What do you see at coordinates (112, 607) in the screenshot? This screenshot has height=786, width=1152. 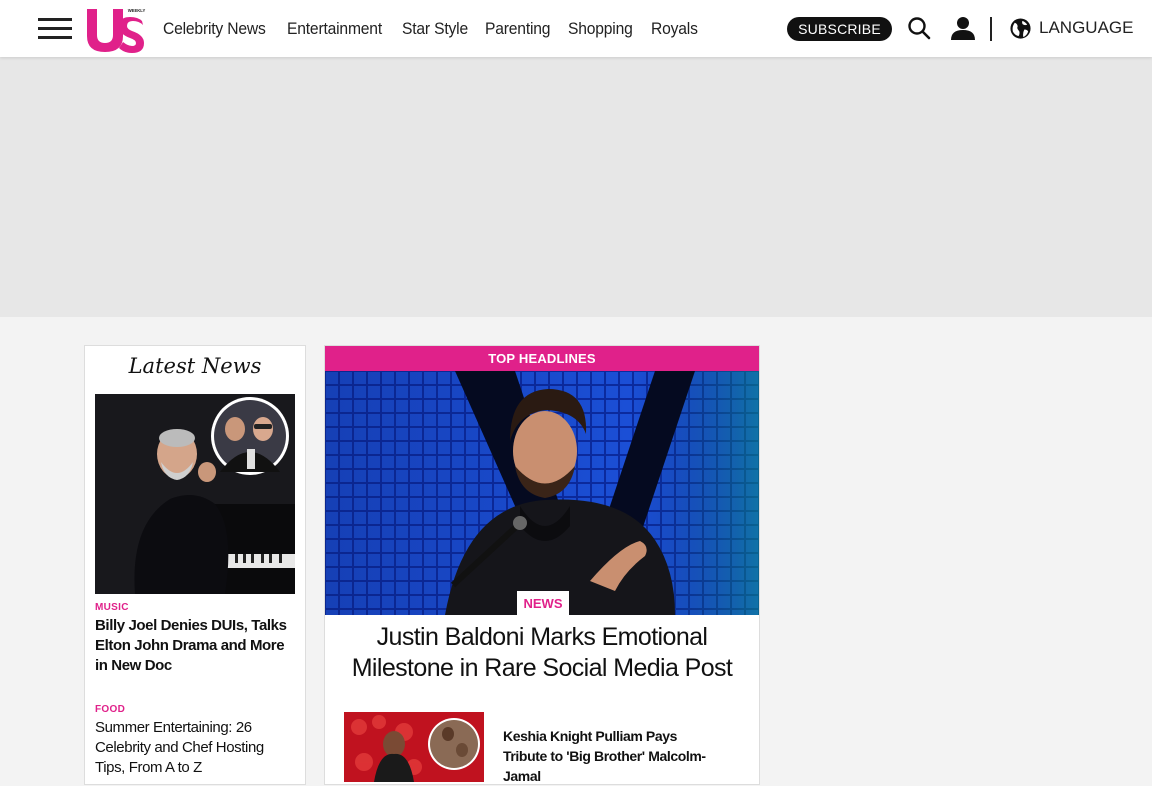 I see `latest-item-category: MUSIC` at bounding box center [112, 607].